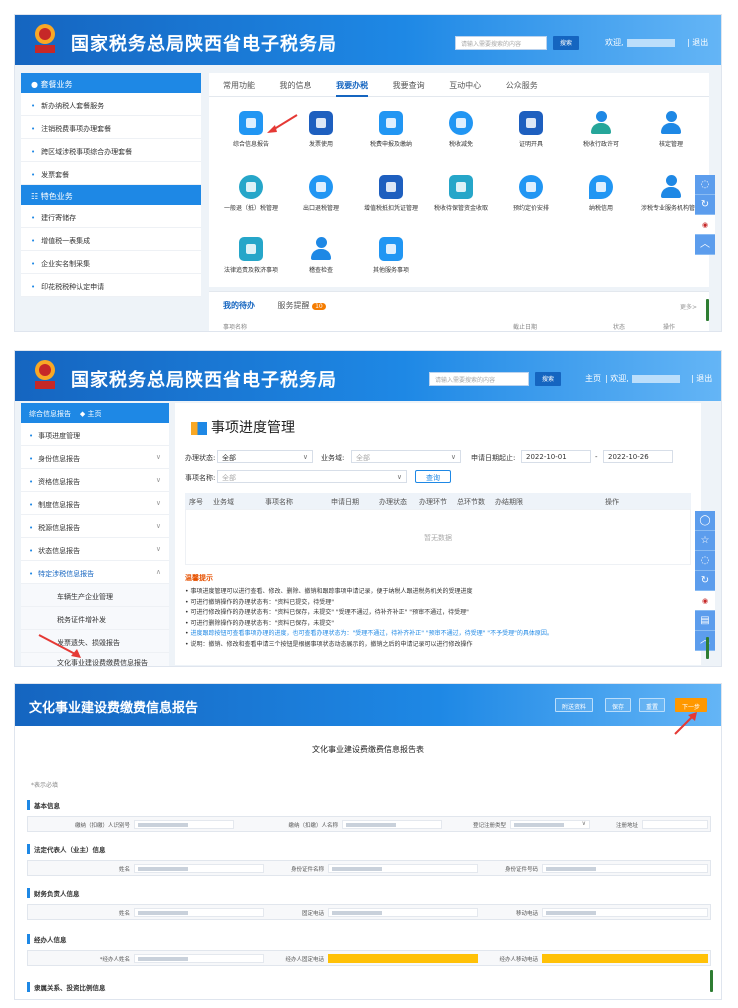  I want to click on finance-phone-field, so click(403, 912).